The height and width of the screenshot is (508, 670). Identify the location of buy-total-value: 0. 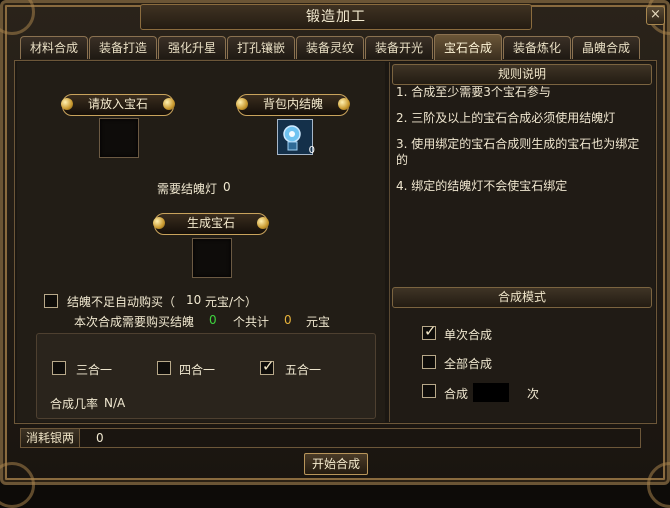
(288, 320).